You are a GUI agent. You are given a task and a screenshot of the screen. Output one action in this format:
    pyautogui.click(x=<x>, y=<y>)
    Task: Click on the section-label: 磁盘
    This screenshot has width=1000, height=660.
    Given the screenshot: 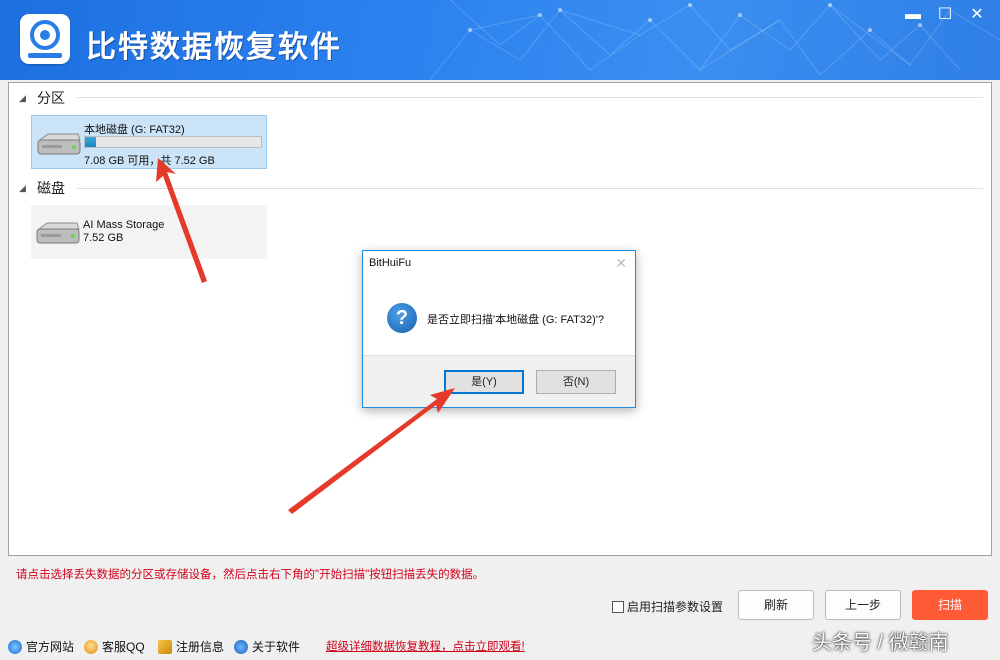 What is the action you would take?
    pyautogui.click(x=51, y=188)
    